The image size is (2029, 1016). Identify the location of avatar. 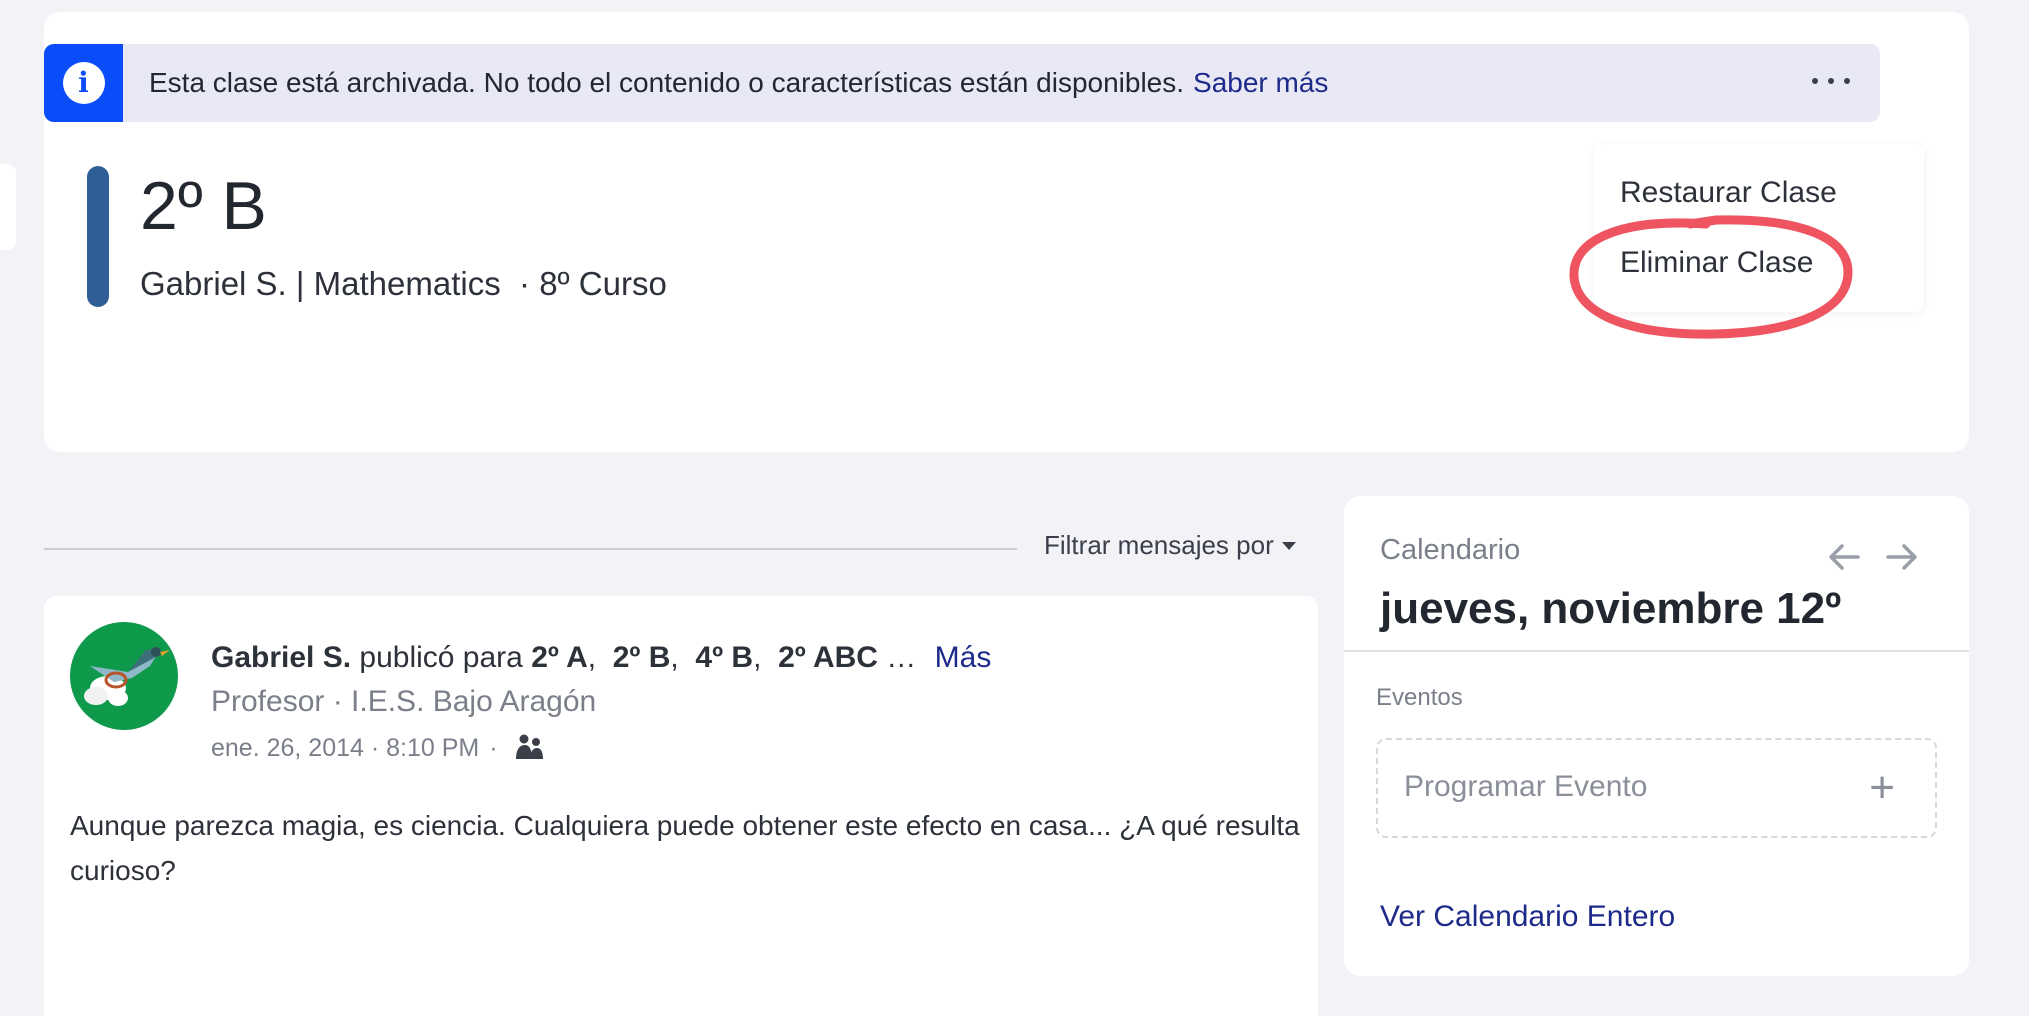
(124, 676).